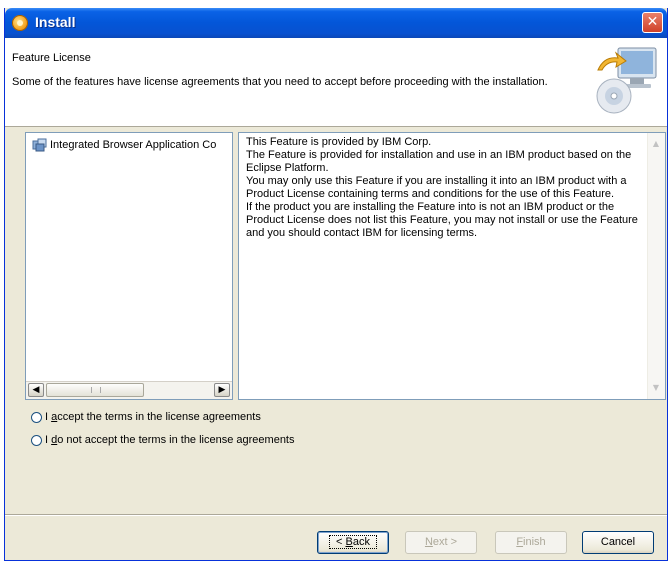 The image size is (670, 563). I want to click on scroll-down-icon: ▼, so click(656, 388).